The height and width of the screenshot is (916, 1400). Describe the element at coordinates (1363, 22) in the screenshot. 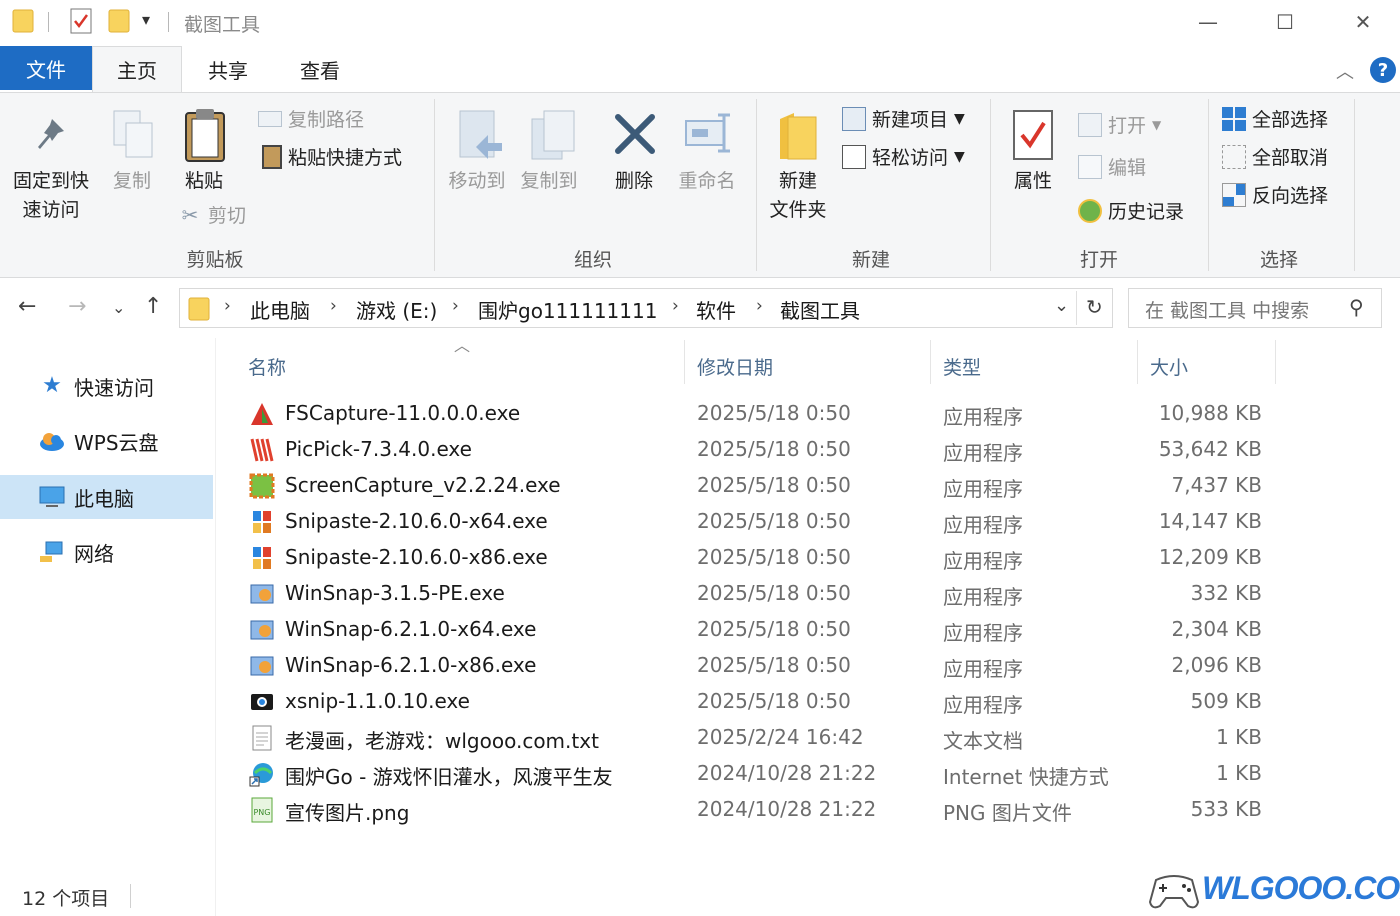

I see `close-button: ✕` at that location.